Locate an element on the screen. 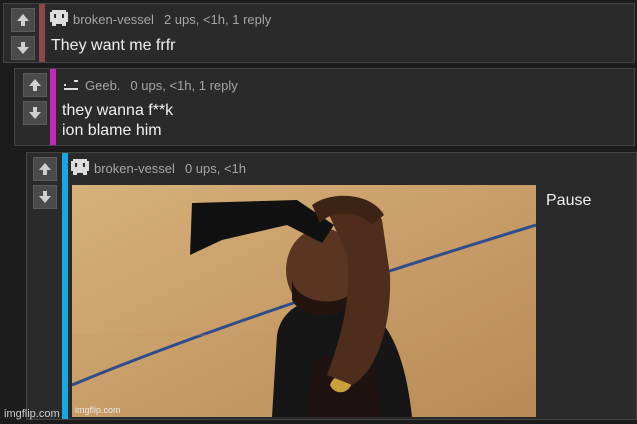  comment-line: Pause is located at coordinates (569, 200).